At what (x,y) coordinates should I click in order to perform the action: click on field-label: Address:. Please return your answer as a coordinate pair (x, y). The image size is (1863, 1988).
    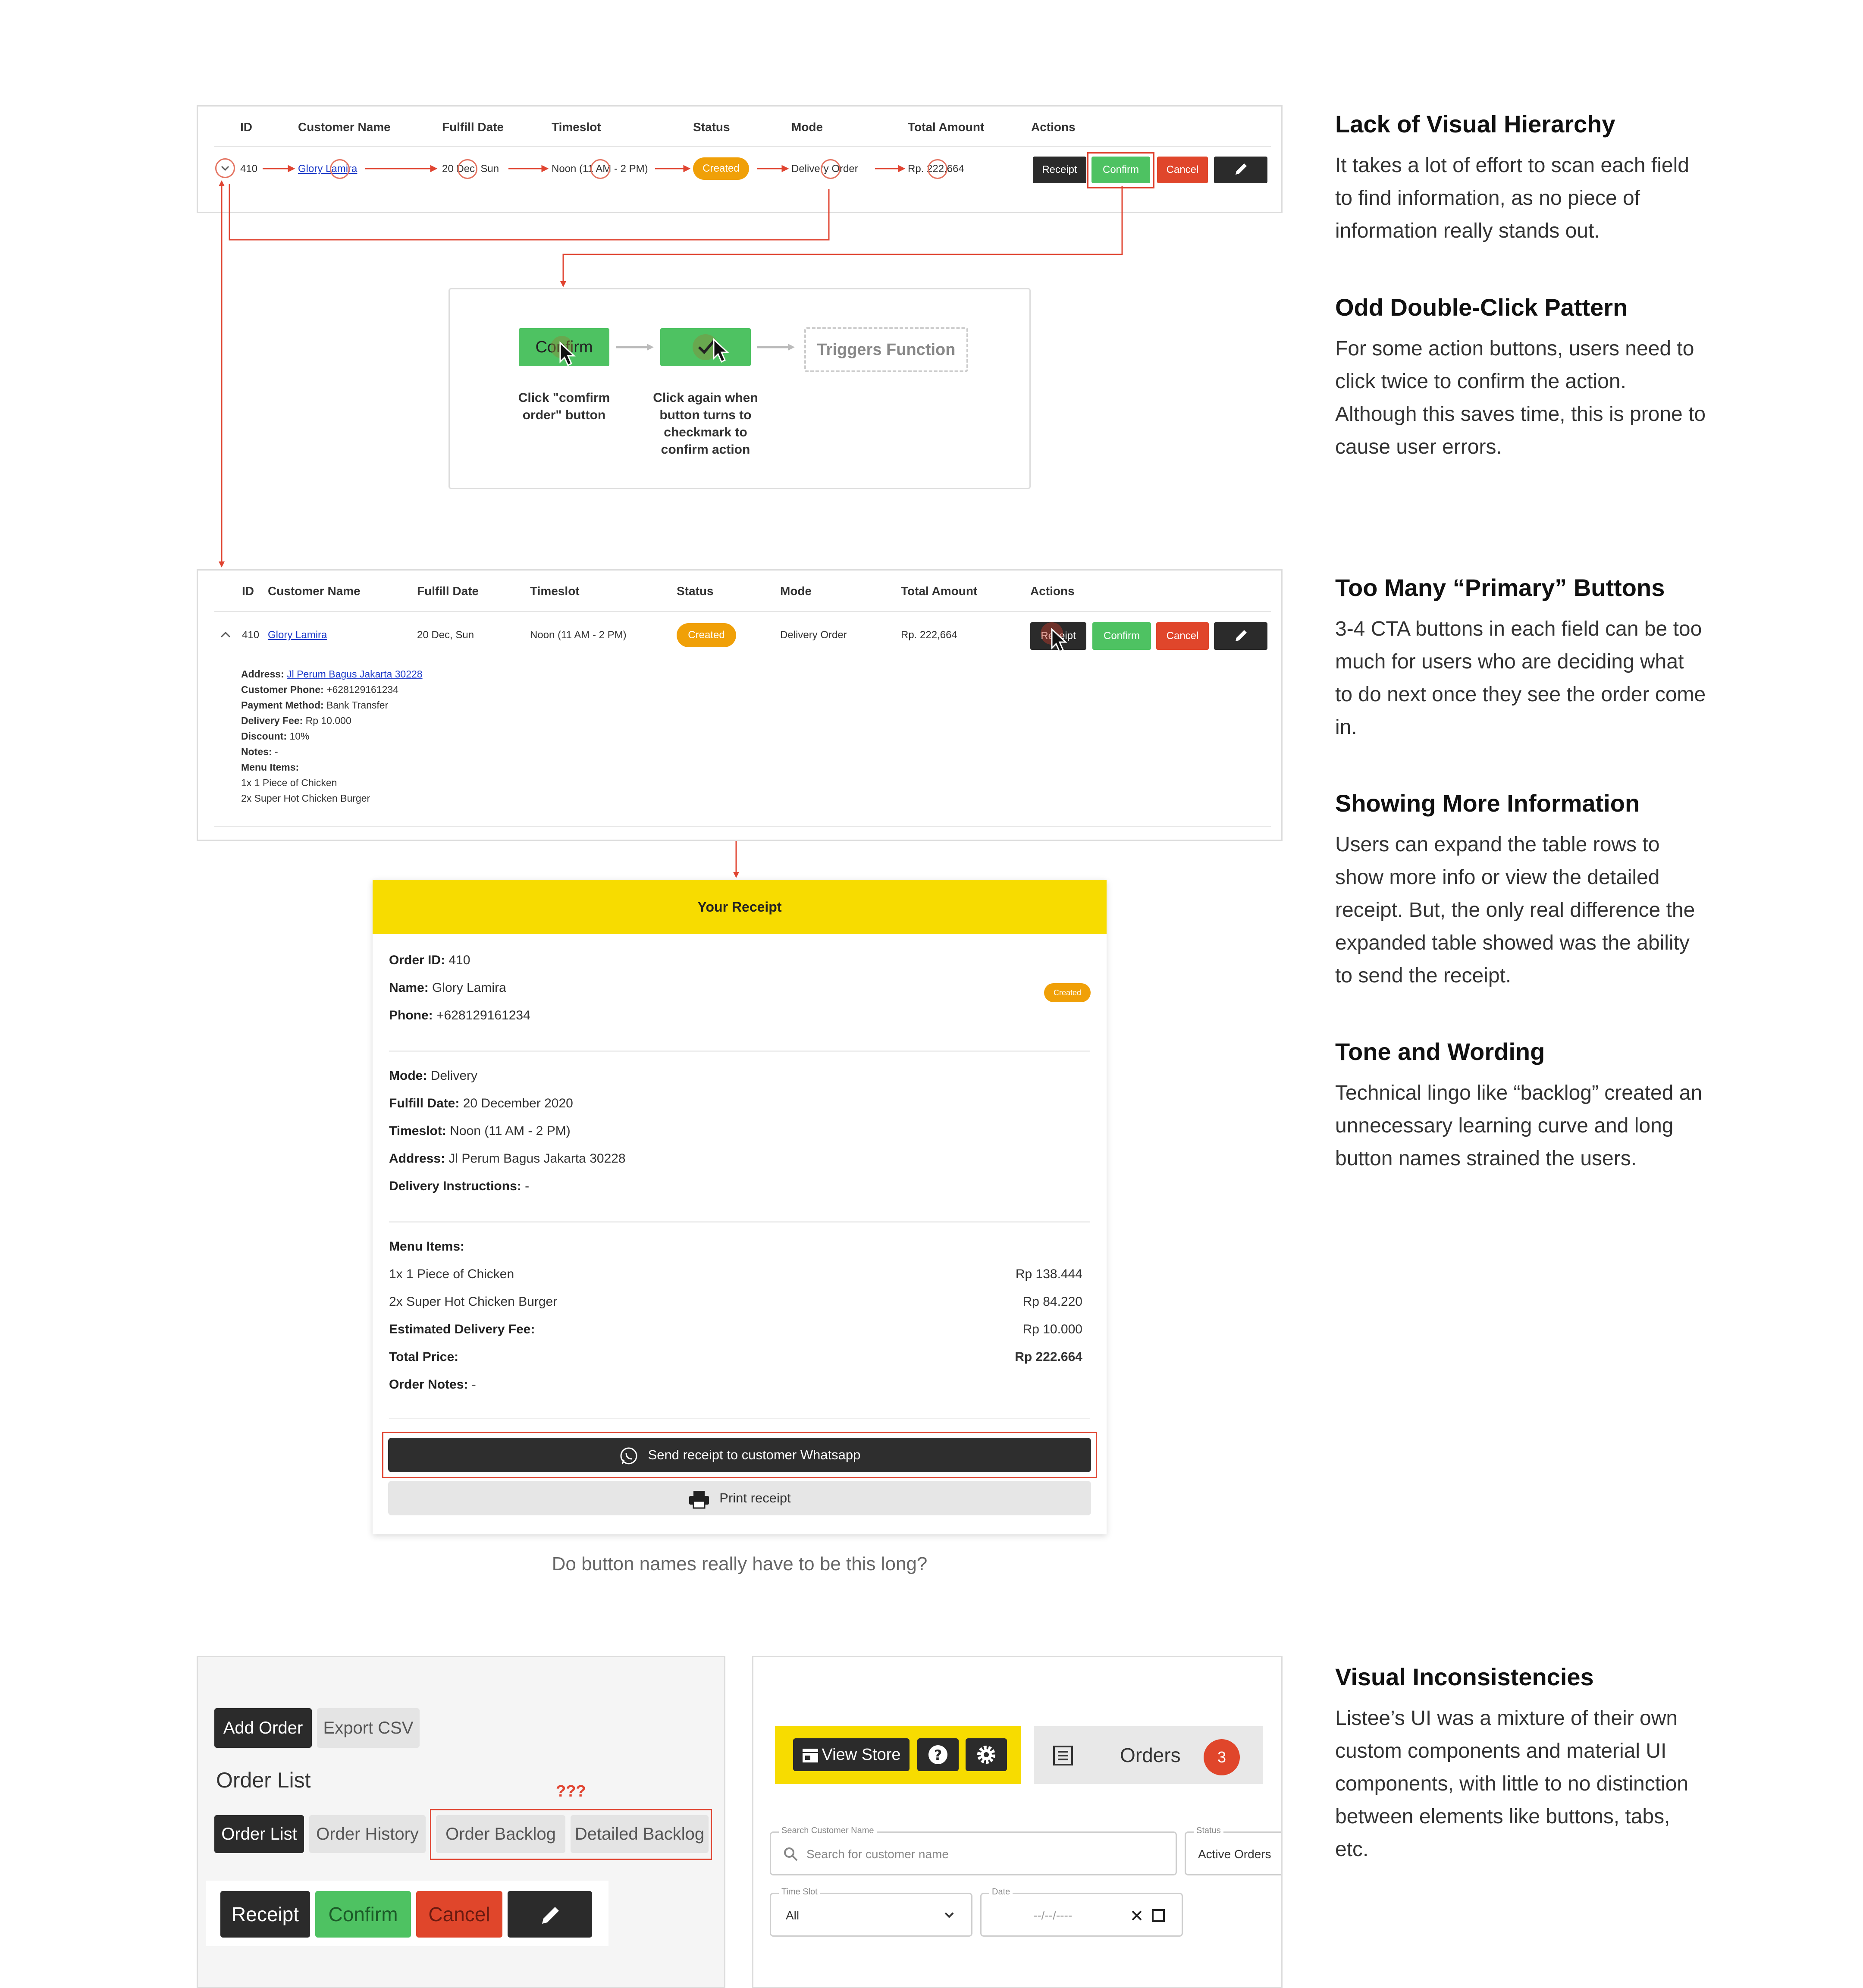
    Looking at the image, I should click on (417, 1158).